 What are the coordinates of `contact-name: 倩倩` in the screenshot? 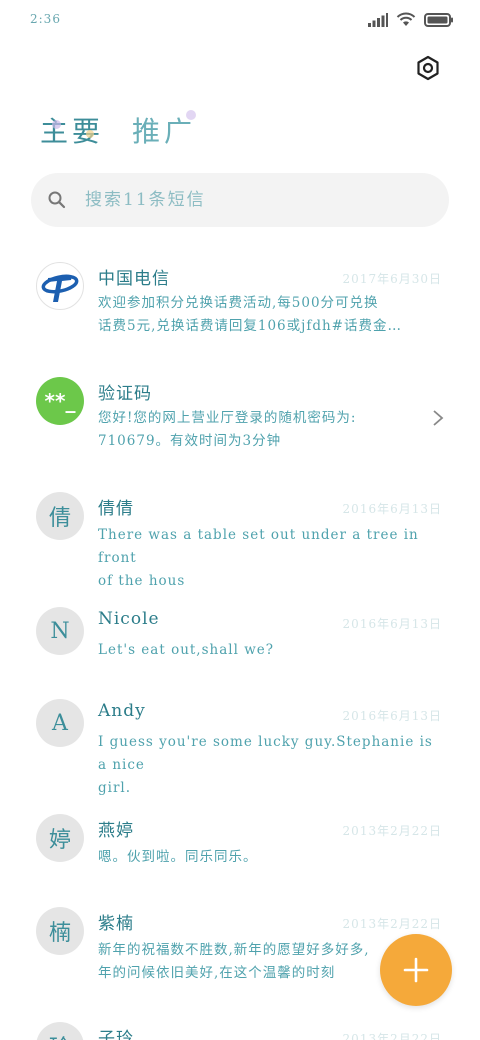 It's located at (116, 509).